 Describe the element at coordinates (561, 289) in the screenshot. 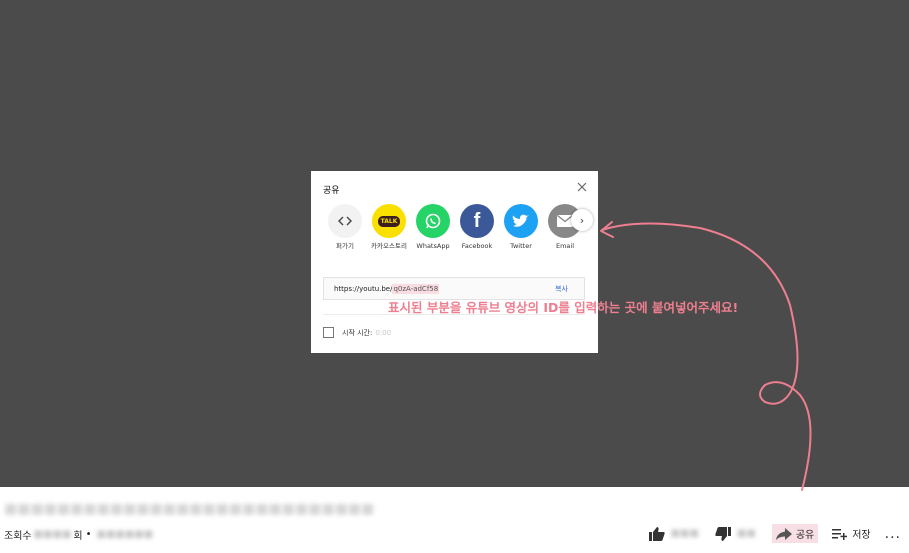

I see `copy-button: 복사` at that location.